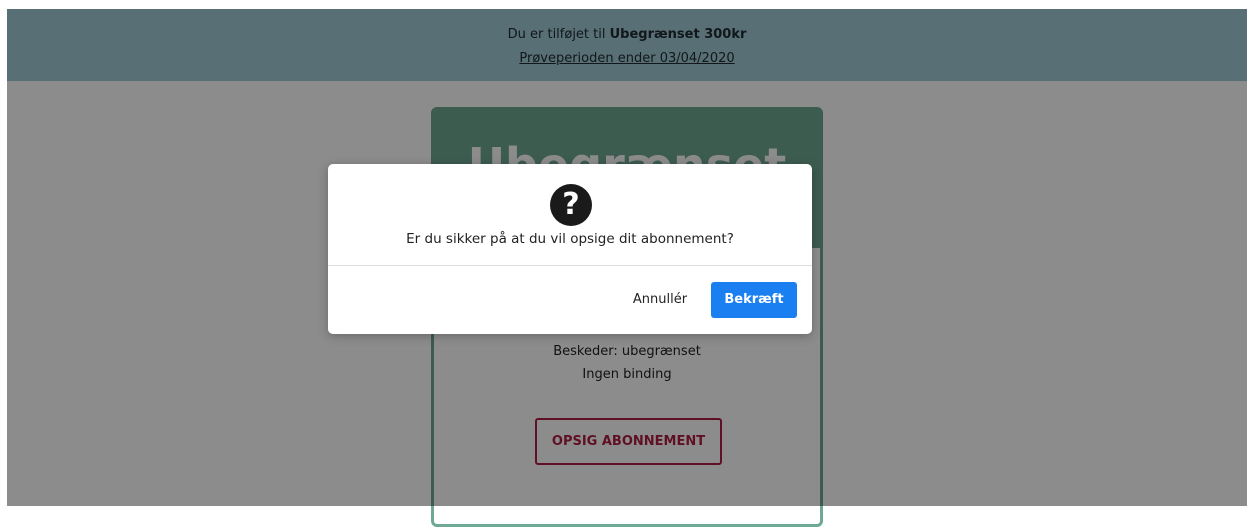  Describe the element at coordinates (571, 205) in the screenshot. I see `question-circle-icon: ?` at that location.